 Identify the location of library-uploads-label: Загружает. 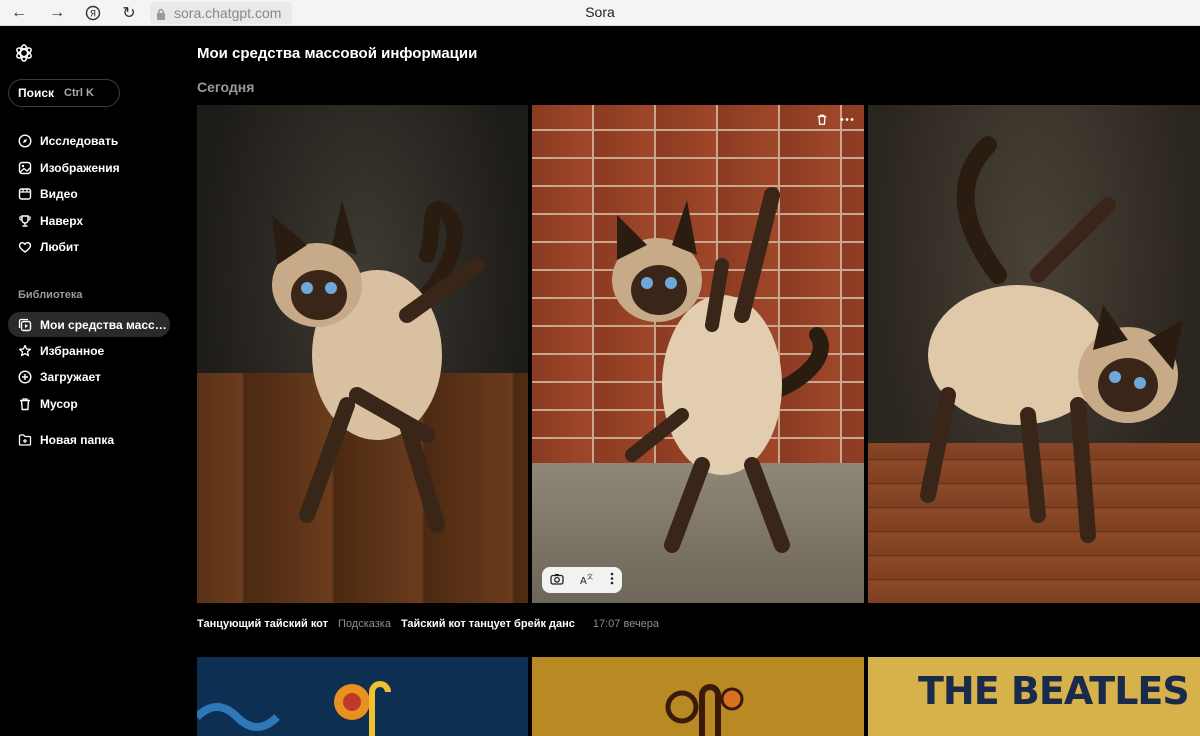
(70, 376).